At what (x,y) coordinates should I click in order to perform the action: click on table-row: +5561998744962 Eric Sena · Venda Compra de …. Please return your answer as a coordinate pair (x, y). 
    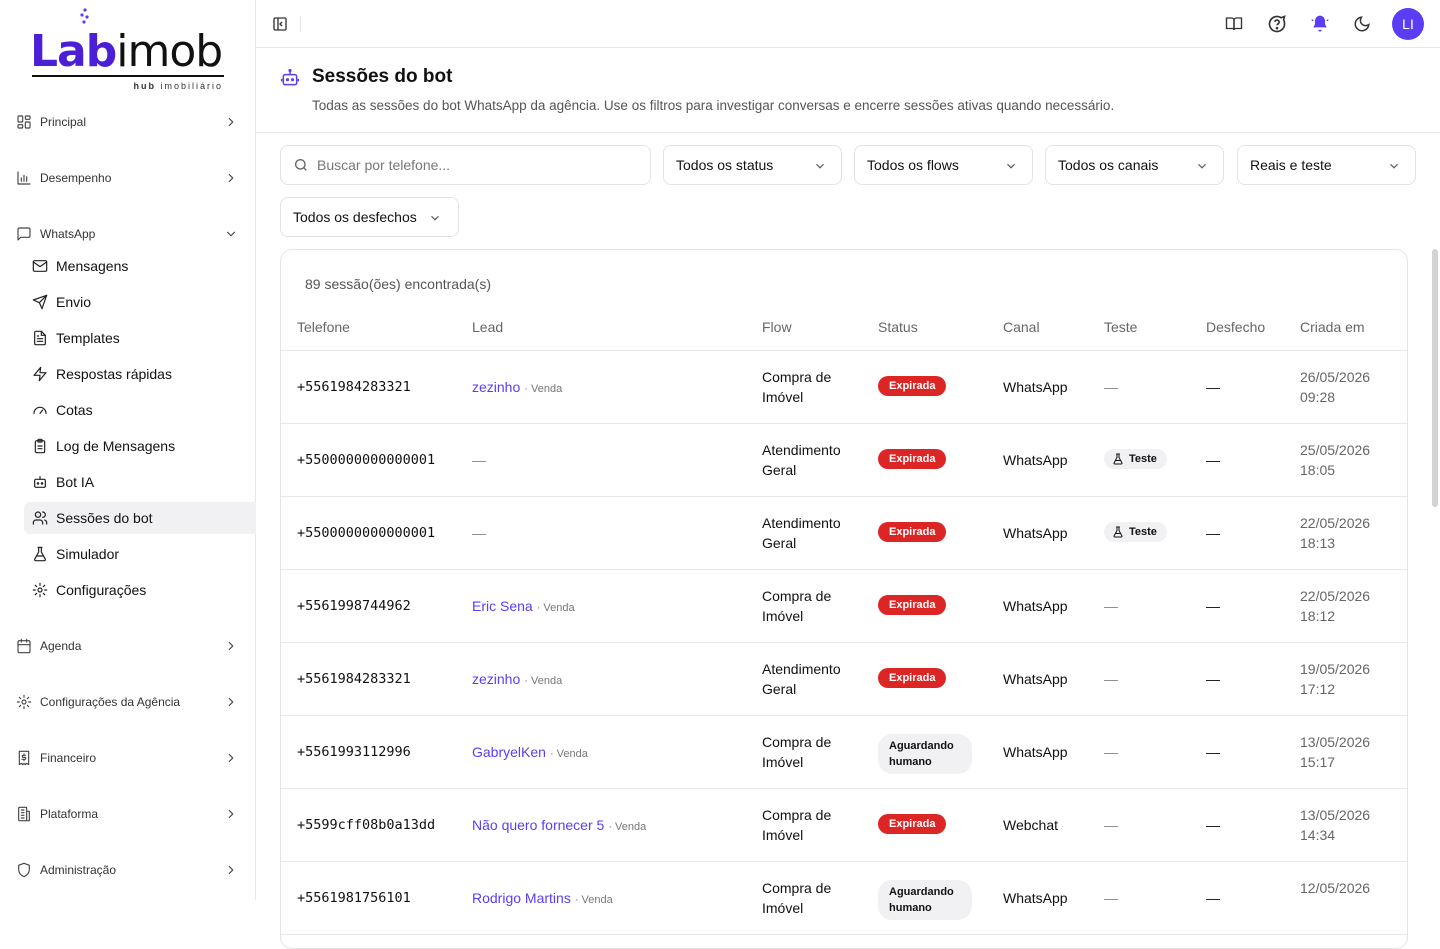
    Looking at the image, I should click on (844, 606).